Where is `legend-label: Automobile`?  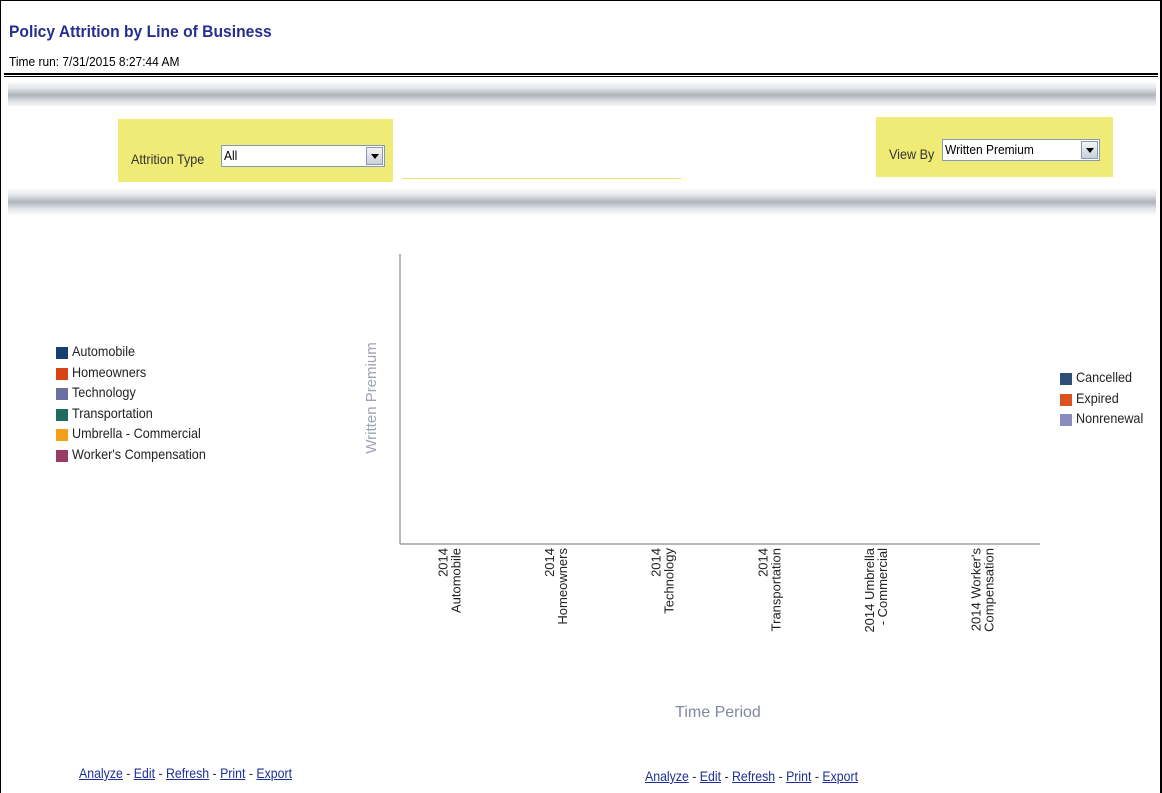
legend-label: Automobile is located at coordinates (104, 351).